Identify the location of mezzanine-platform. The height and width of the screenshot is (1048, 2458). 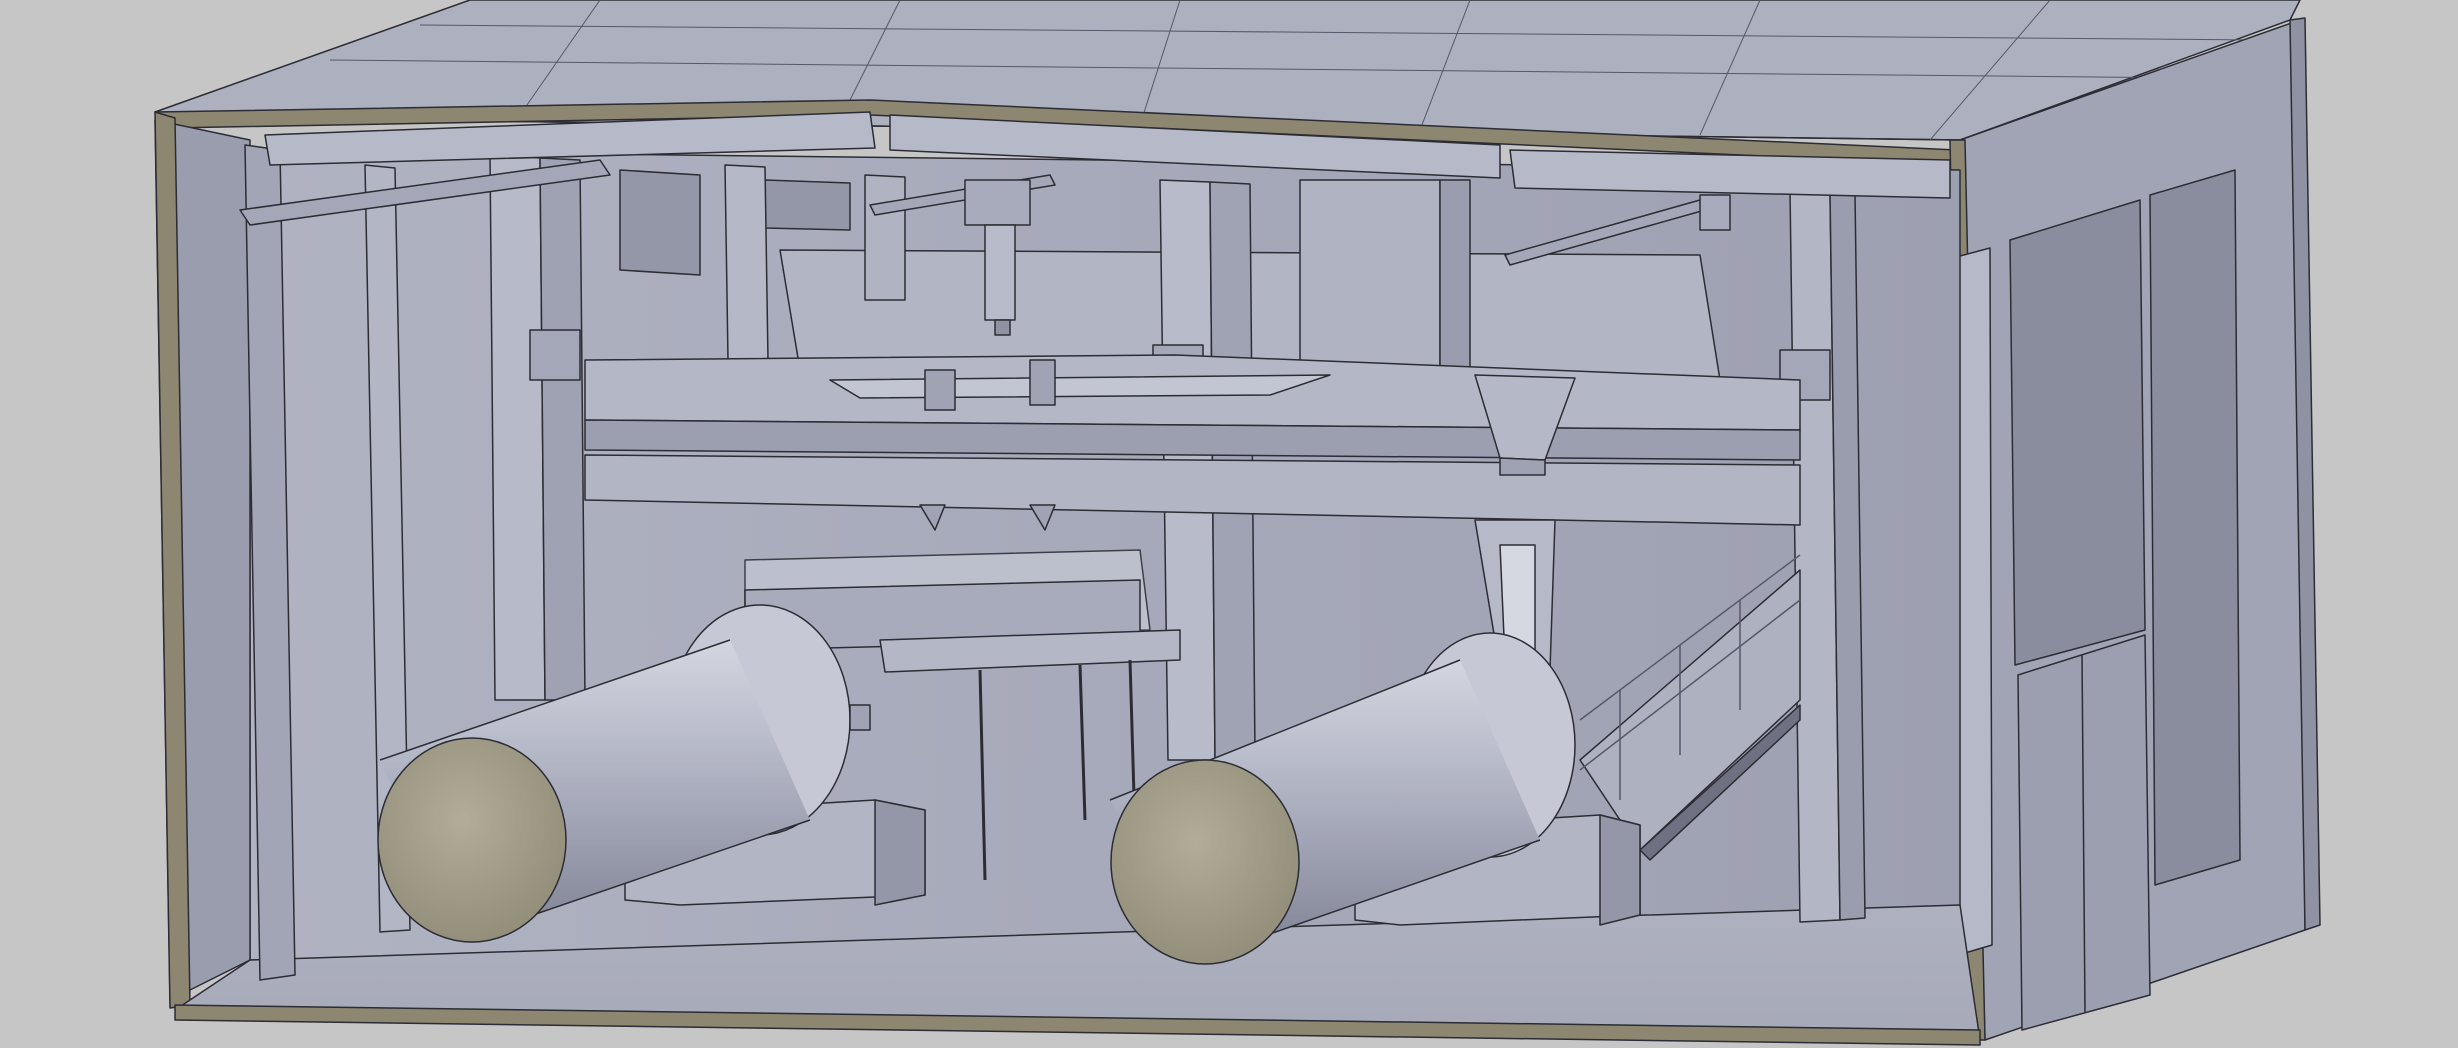
(1192, 440).